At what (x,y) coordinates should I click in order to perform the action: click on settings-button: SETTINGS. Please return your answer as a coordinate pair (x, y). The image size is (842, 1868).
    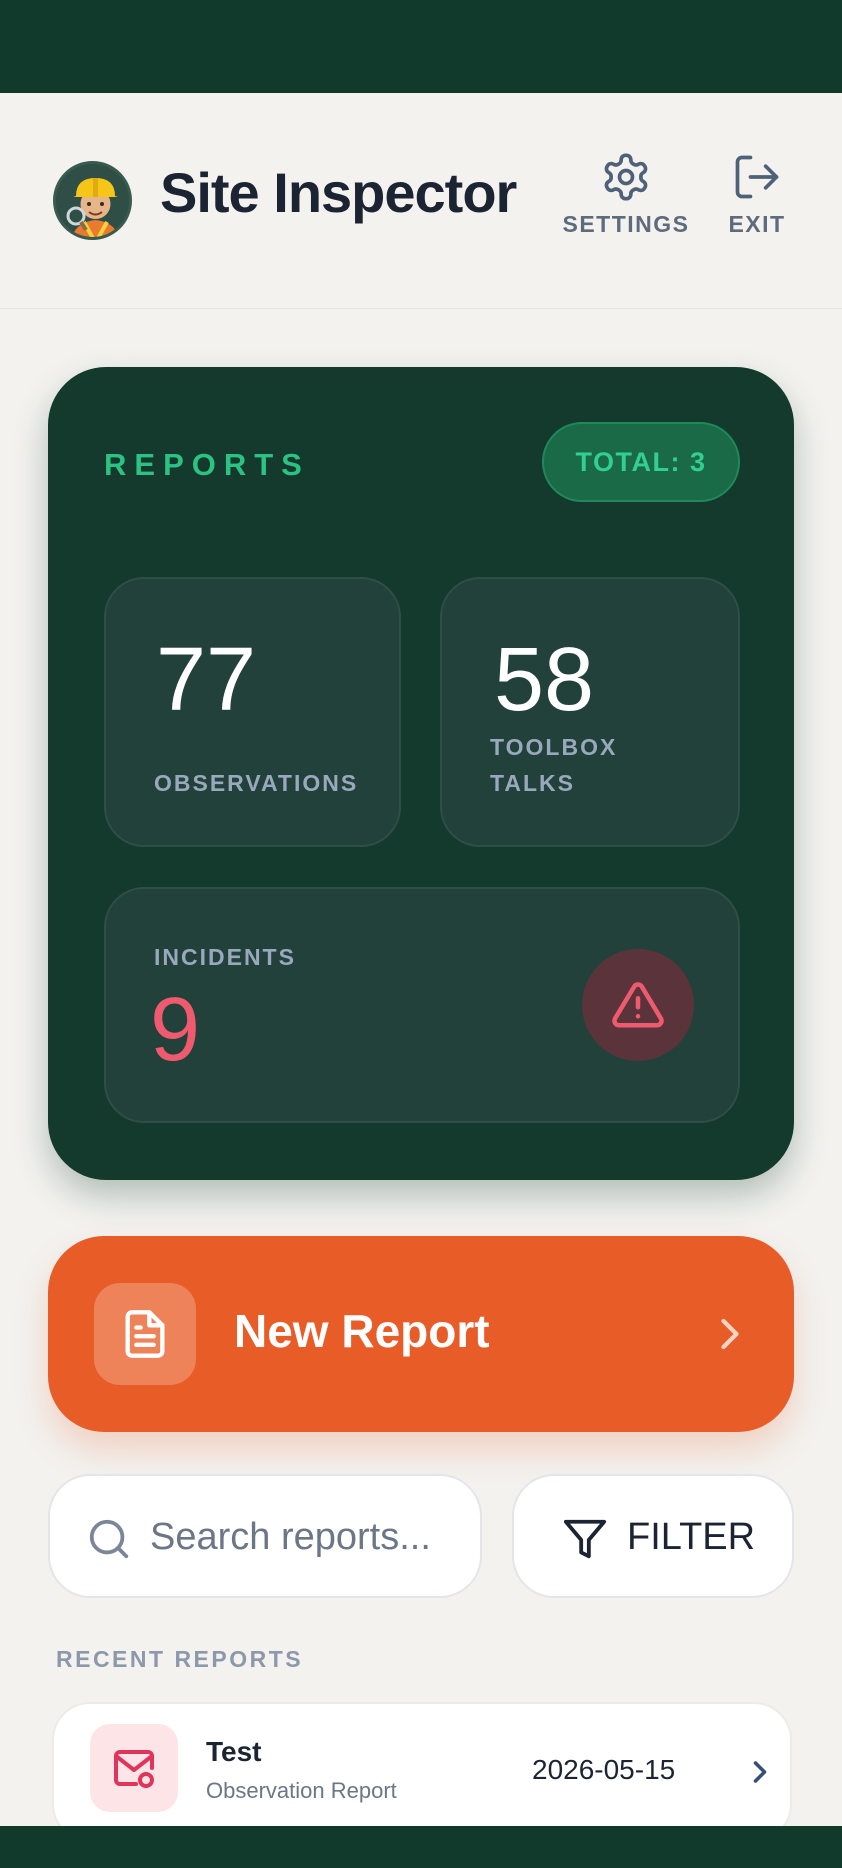
    Looking at the image, I should click on (626, 194).